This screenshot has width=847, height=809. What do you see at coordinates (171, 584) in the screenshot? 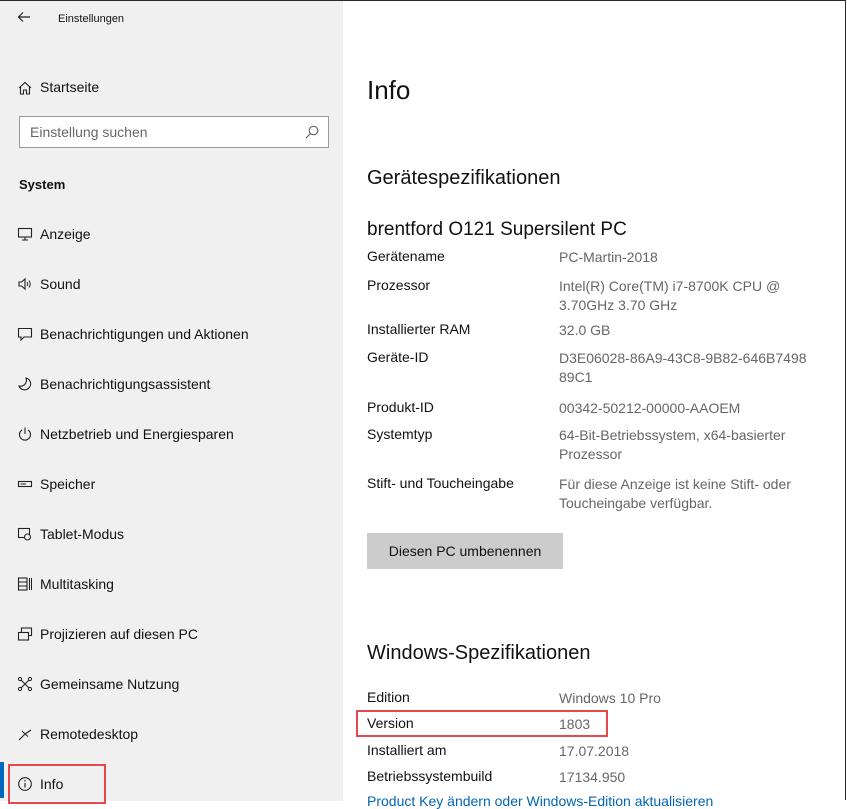
I see `sidebar-item-multitasking: Multitasking` at bounding box center [171, 584].